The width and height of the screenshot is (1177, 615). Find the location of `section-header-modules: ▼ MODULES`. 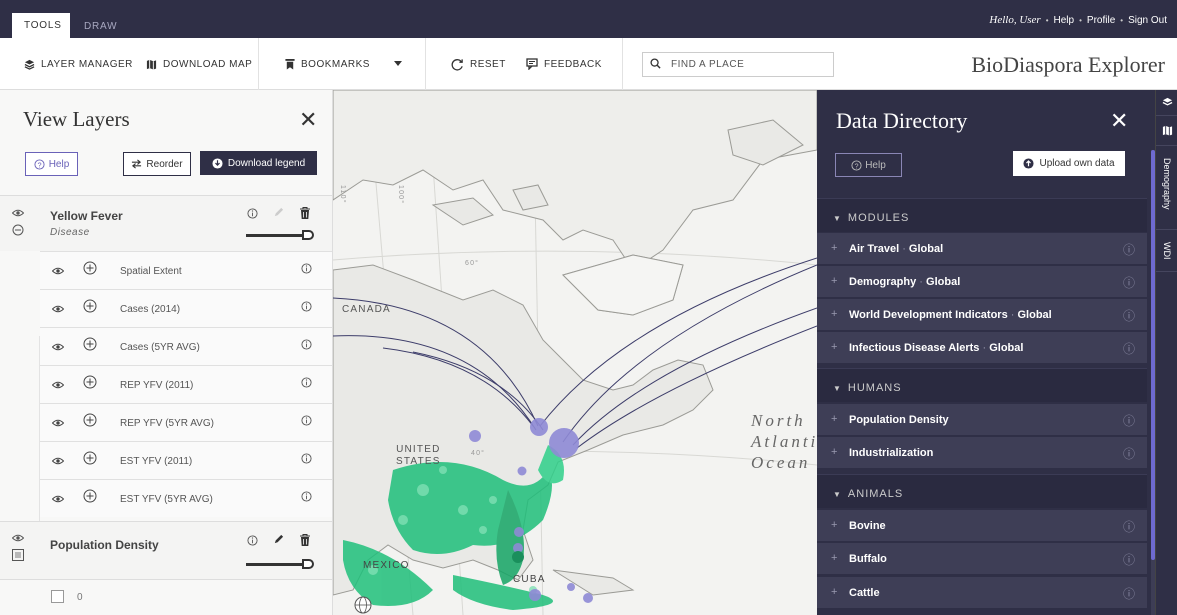

section-header-modules: ▼ MODULES is located at coordinates (982, 215).